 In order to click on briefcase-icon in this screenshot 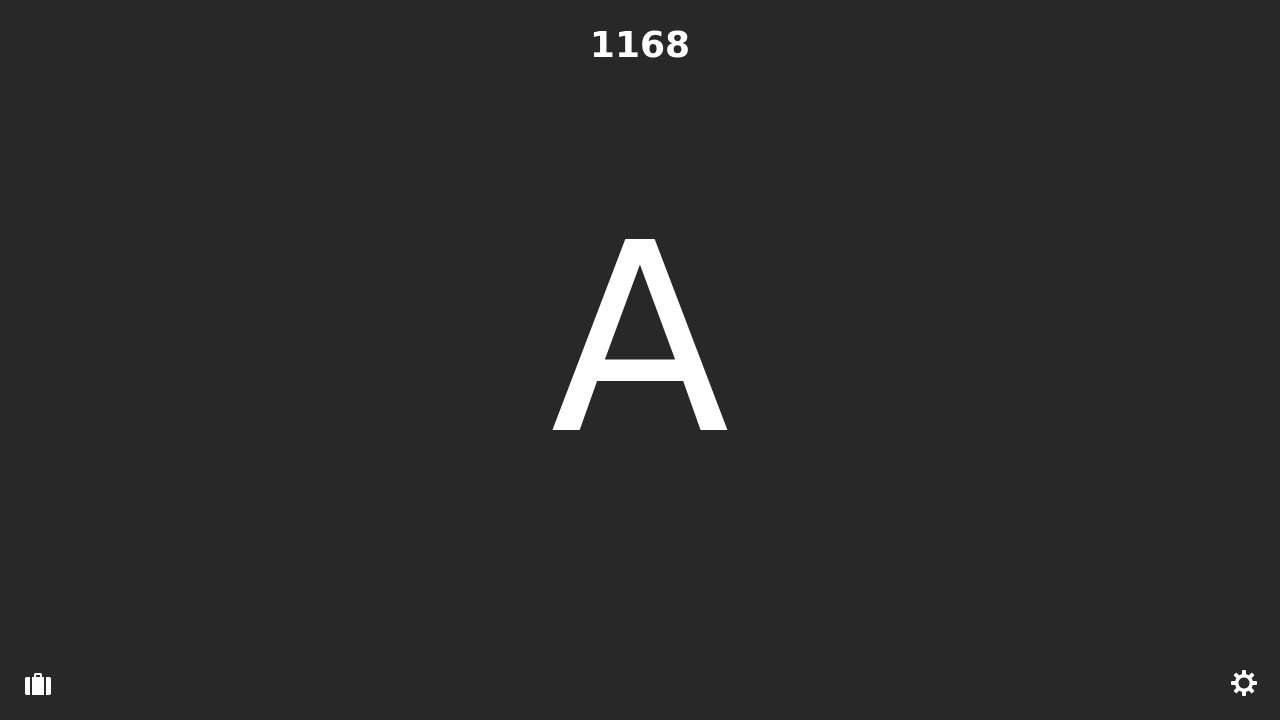, I will do `click(38, 684)`.